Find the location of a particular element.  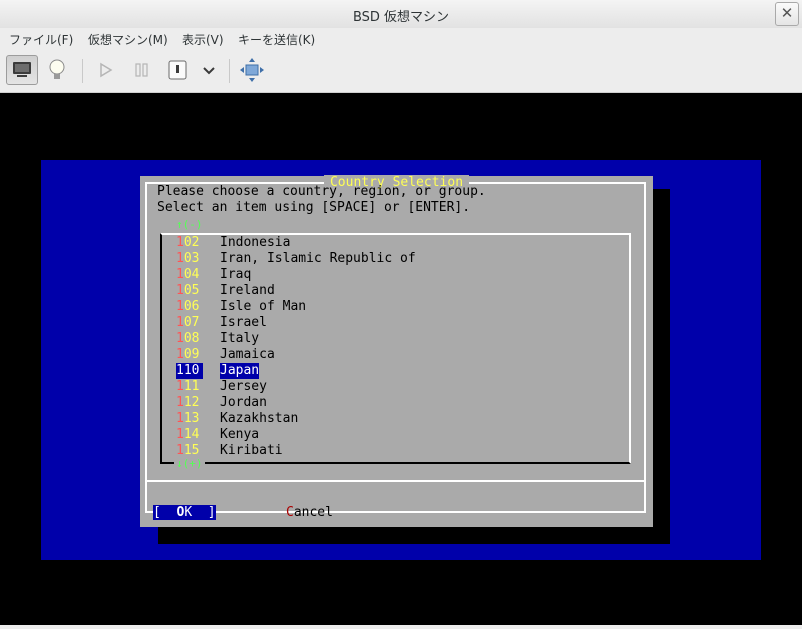

menu-view: 表示(V) is located at coordinates (203, 39).